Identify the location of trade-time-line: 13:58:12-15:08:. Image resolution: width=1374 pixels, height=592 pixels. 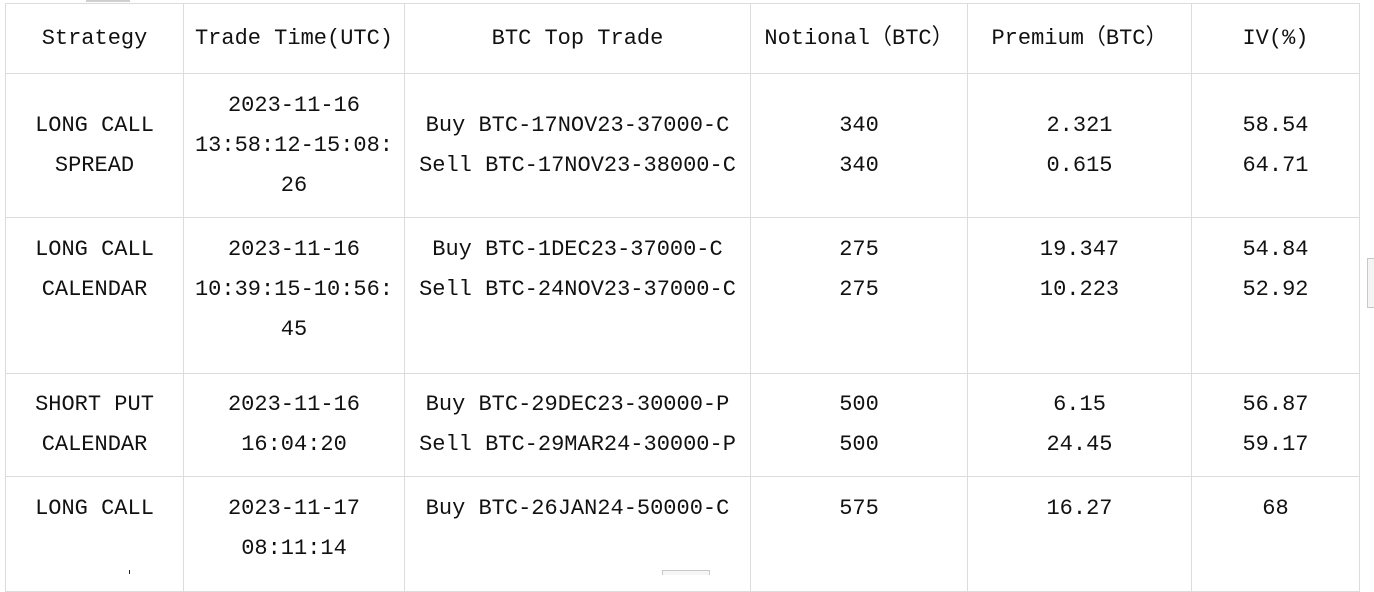
(294, 145).